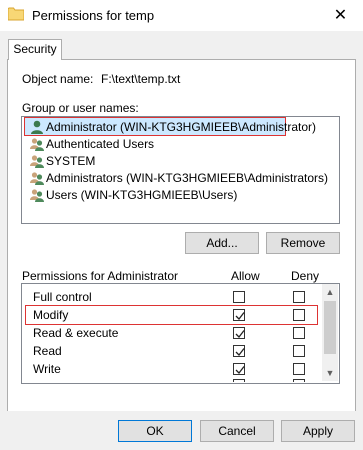  Describe the element at coordinates (142, 195) in the screenshot. I see `list-item-label: Users (WIN-KTG3HGMIEEB\Users)` at that location.